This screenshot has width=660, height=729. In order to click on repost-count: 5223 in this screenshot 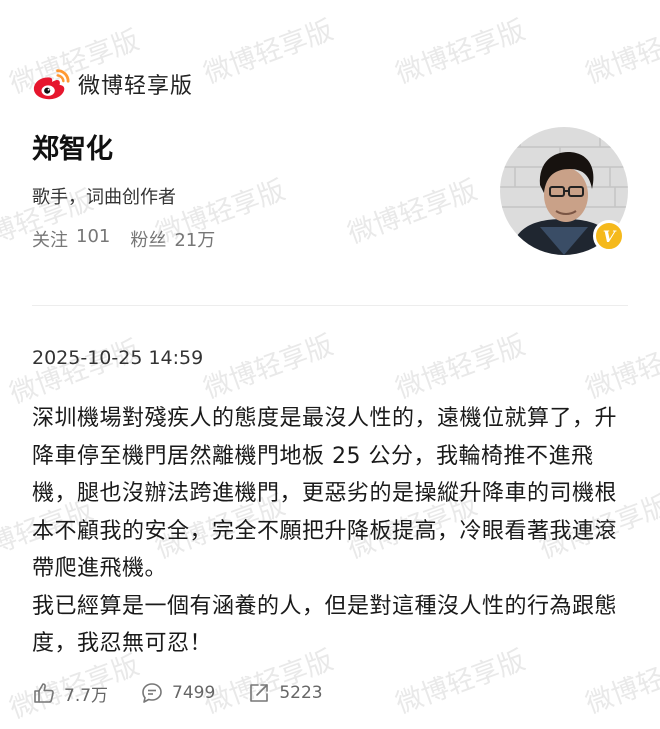, I will do `click(301, 693)`.